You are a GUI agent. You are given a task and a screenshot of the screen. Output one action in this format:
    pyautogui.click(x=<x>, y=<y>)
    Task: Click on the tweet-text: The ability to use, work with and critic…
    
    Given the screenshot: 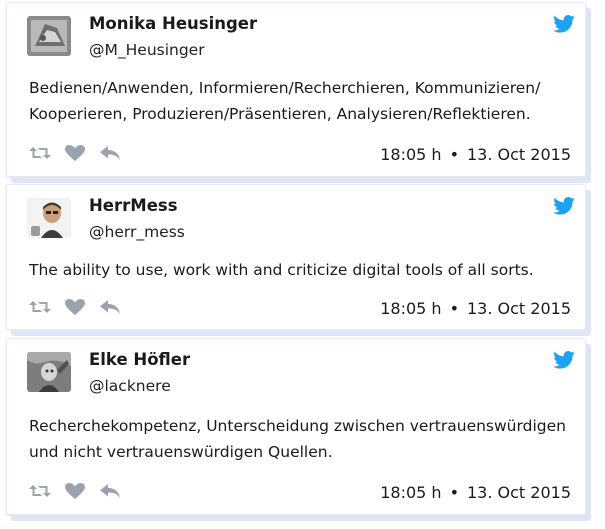 What is the action you would take?
    pyautogui.click(x=281, y=270)
    